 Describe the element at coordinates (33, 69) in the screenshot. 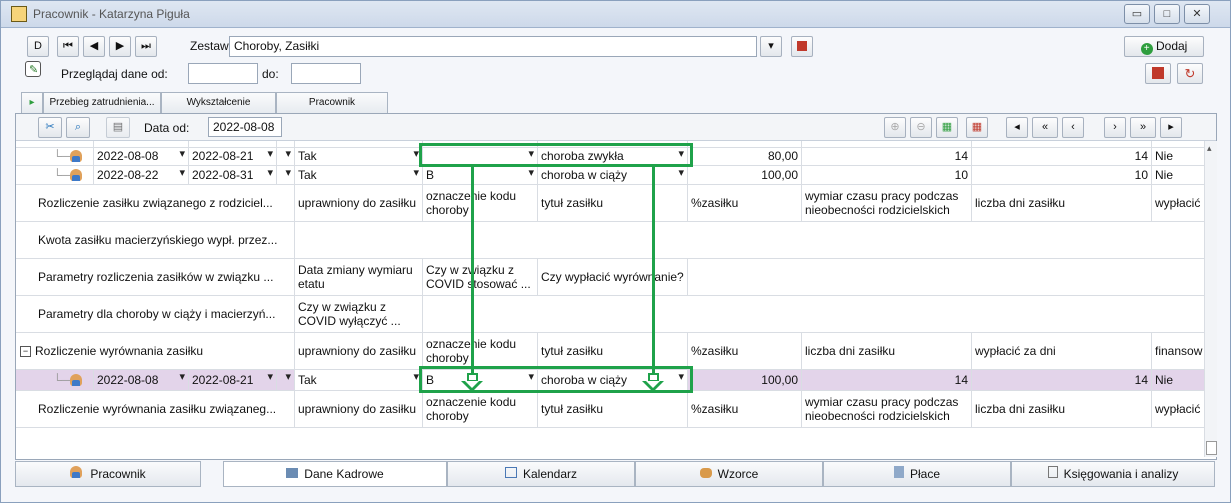

I see `edit-icon: ✎` at that location.